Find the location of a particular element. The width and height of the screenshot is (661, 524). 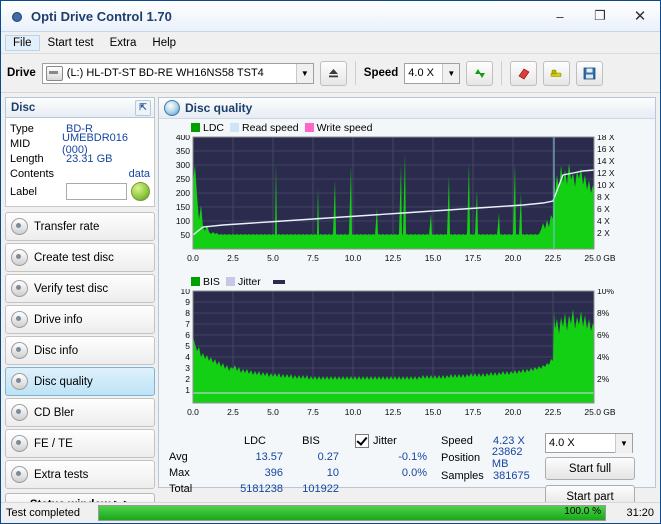

table-row: Max 396 10 is located at coordinates (254, 473).